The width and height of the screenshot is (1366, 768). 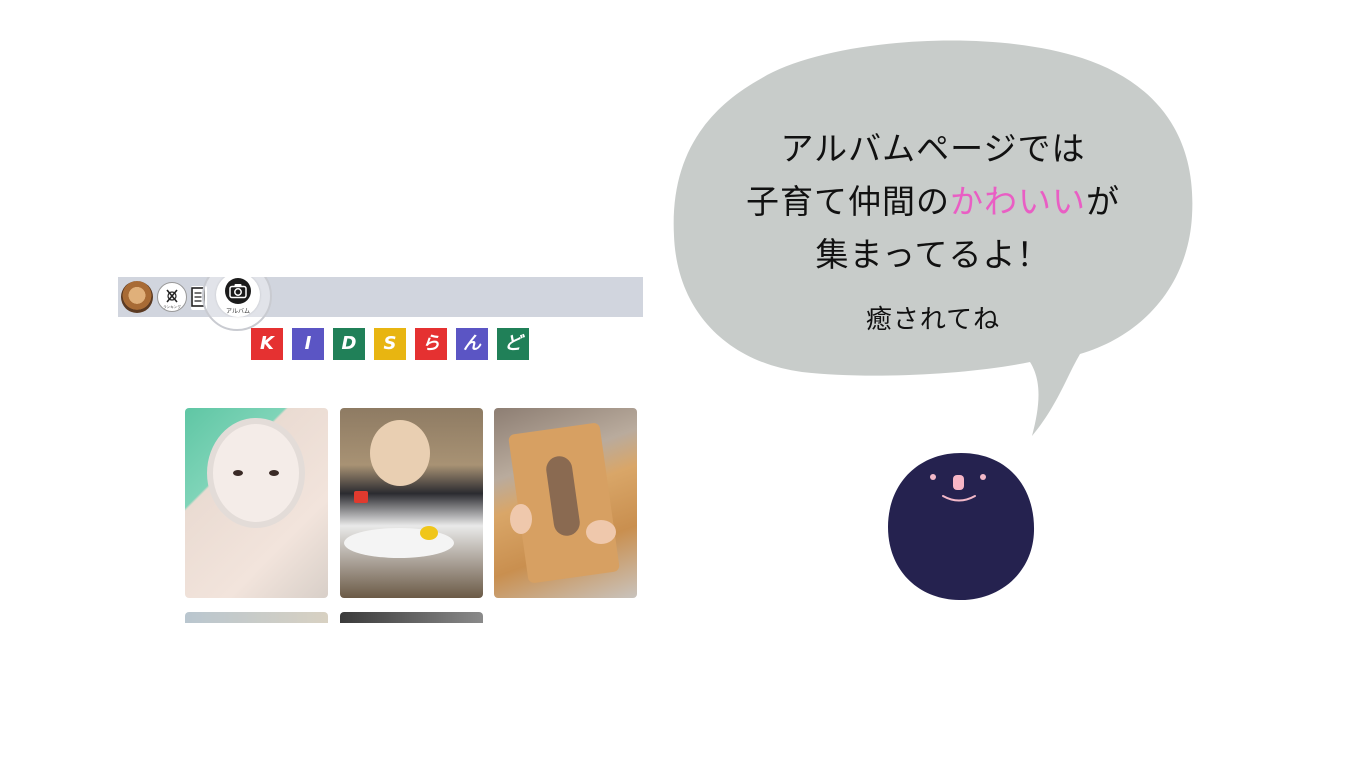 I want to click on ranking-icon: ランキング, so click(x=172, y=297).